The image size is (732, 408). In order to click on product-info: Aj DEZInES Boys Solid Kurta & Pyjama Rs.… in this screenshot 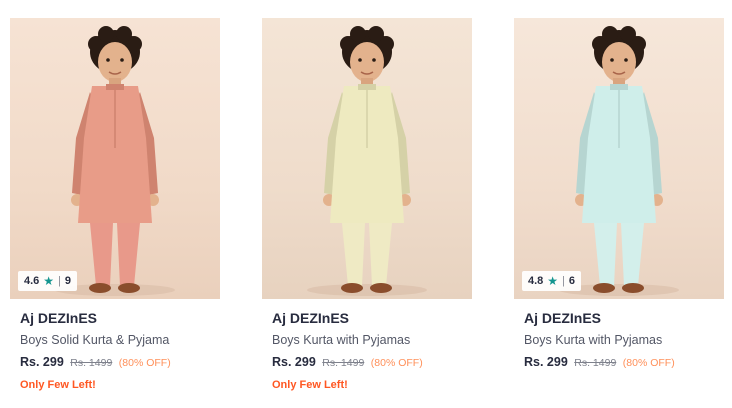, I will do `click(115, 346)`.